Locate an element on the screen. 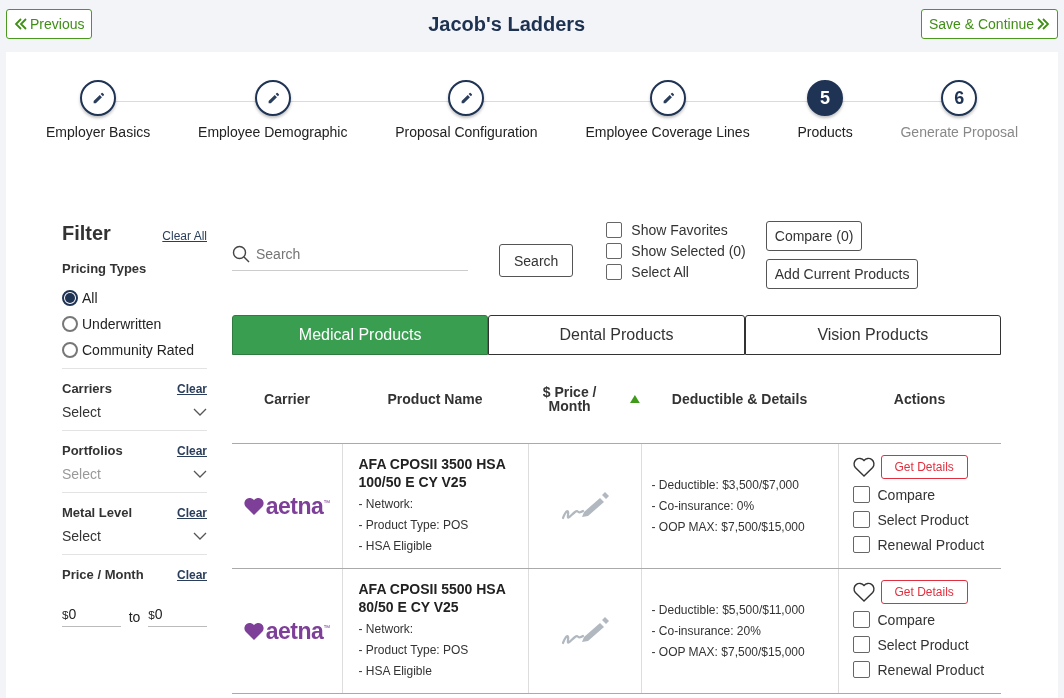 The width and height of the screenshot is (1064, 698). checkbox-label: Select All is located at coordinates (660, 272).